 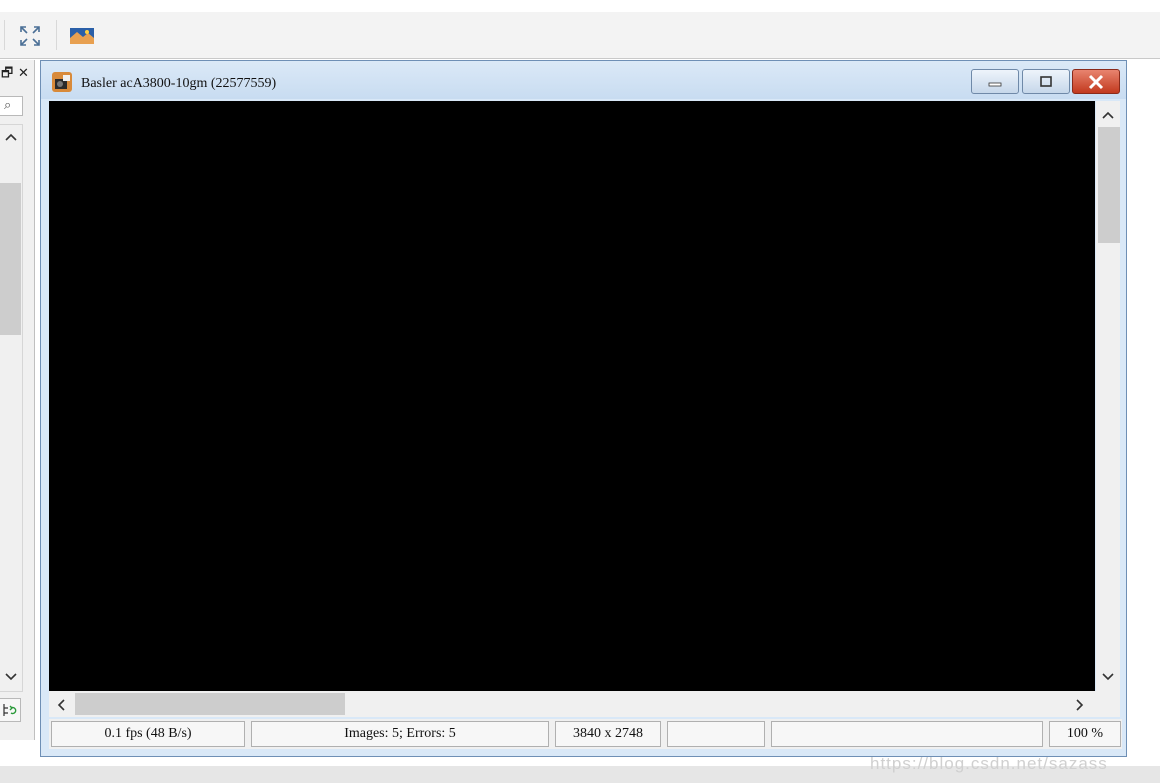 I want to click on image-icon, so click(x=82, y=36).